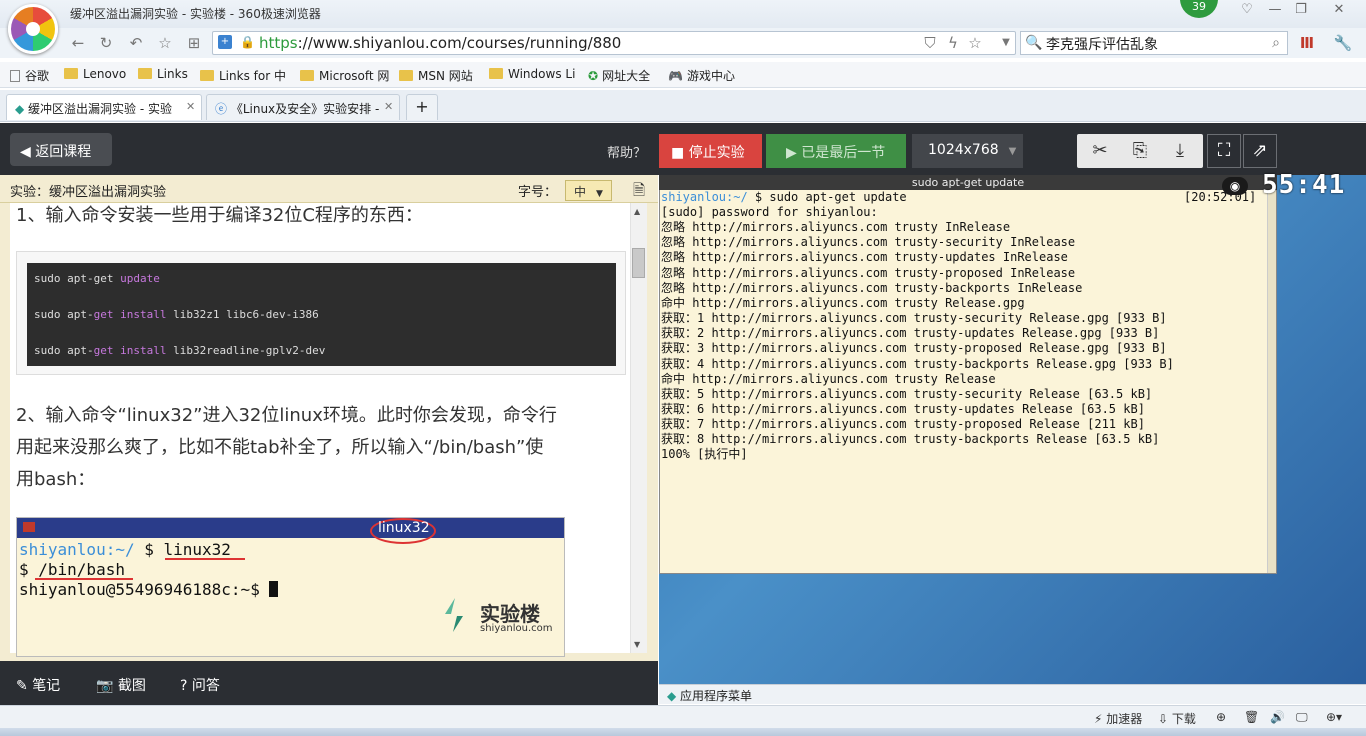 Image resolution: width=1366 pixels, height=736 pixels. Describe the element at coordinates (107, 686) in the screenshot. I see `camera-icon: 📷` at that location.